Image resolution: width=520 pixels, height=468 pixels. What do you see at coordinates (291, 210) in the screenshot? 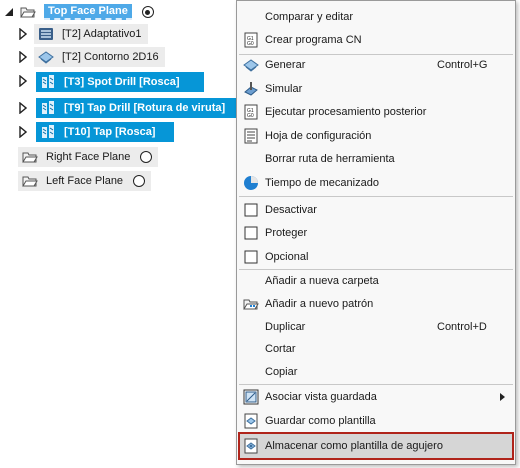
I see `menu-item-label: Desactivar` at bounding box center [291, 210].